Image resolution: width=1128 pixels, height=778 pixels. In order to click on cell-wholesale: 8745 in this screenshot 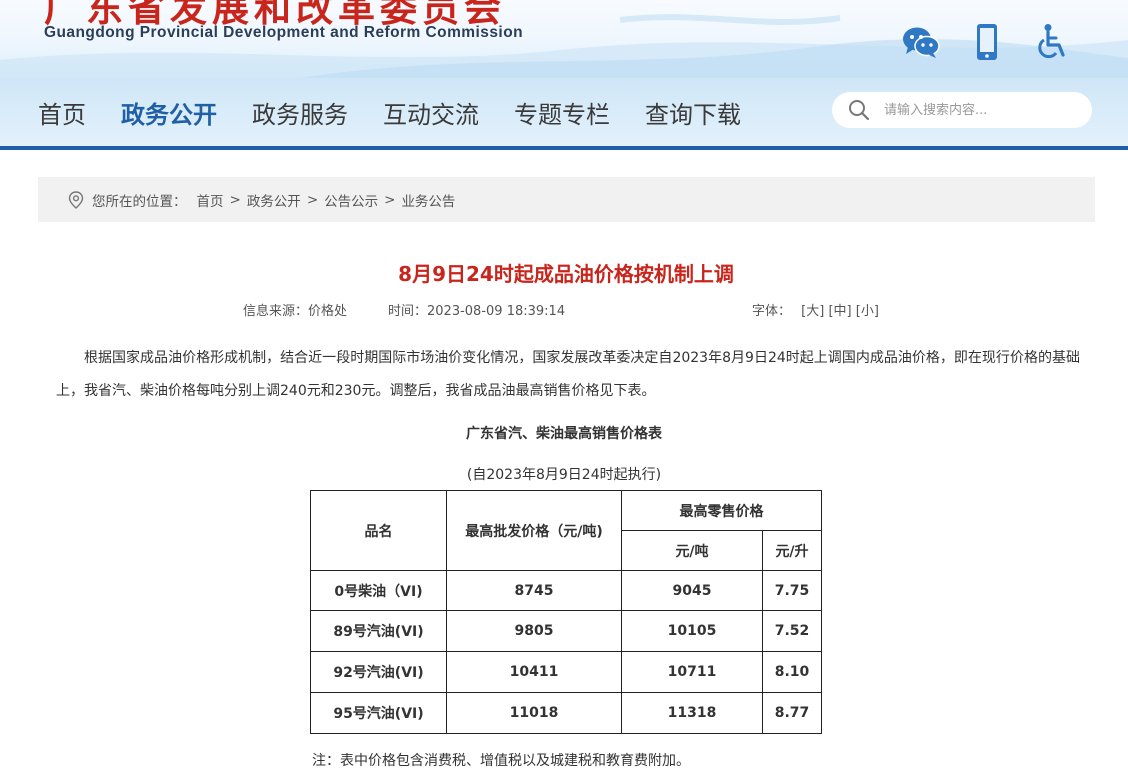, I will do `click(534, 590)`.